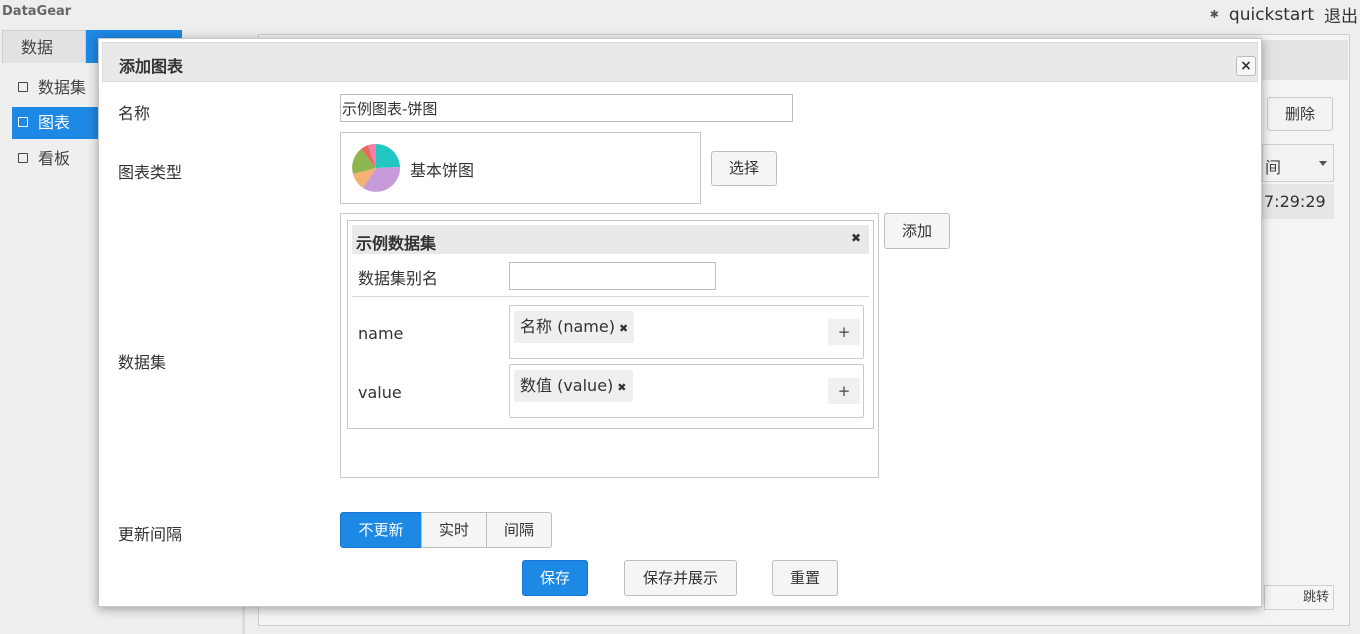 The height and width of the screenshot is (634, 1360). Describe the element at coordinates (686, 332) in the screenshot. I see `param-name-mapping: 名称 (name) ✖ +` at that location.